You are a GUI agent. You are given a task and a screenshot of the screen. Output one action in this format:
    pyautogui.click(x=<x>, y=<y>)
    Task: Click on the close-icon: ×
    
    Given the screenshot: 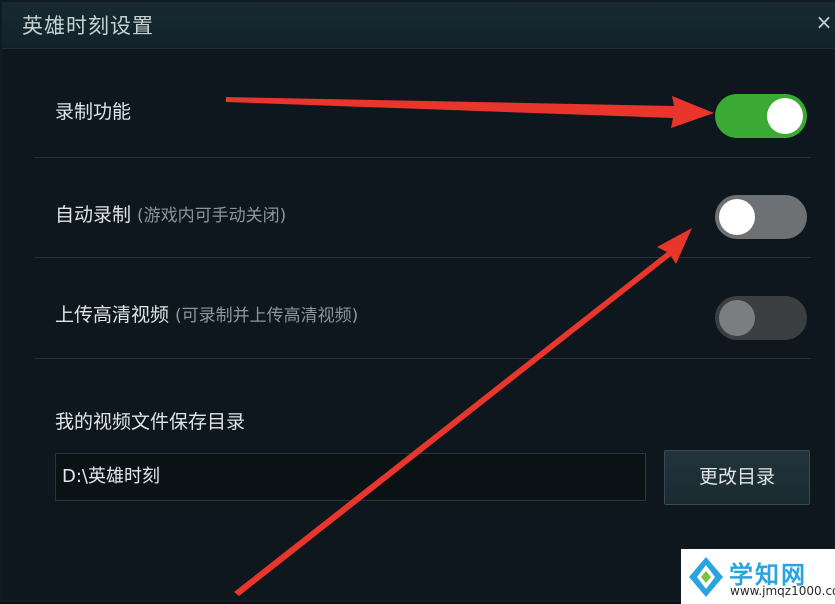 What is the action you would take?
    pyautogui.click(x=824, y=22)
    